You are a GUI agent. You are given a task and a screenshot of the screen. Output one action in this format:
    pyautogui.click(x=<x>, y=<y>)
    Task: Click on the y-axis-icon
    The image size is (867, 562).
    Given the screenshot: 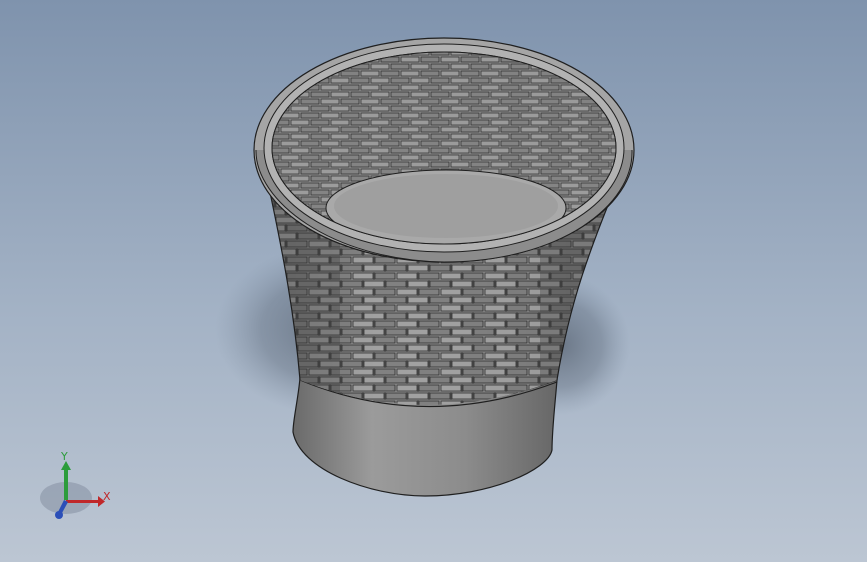 What is the action you would take?
    pyautogui.click(x=66, y=485)
    